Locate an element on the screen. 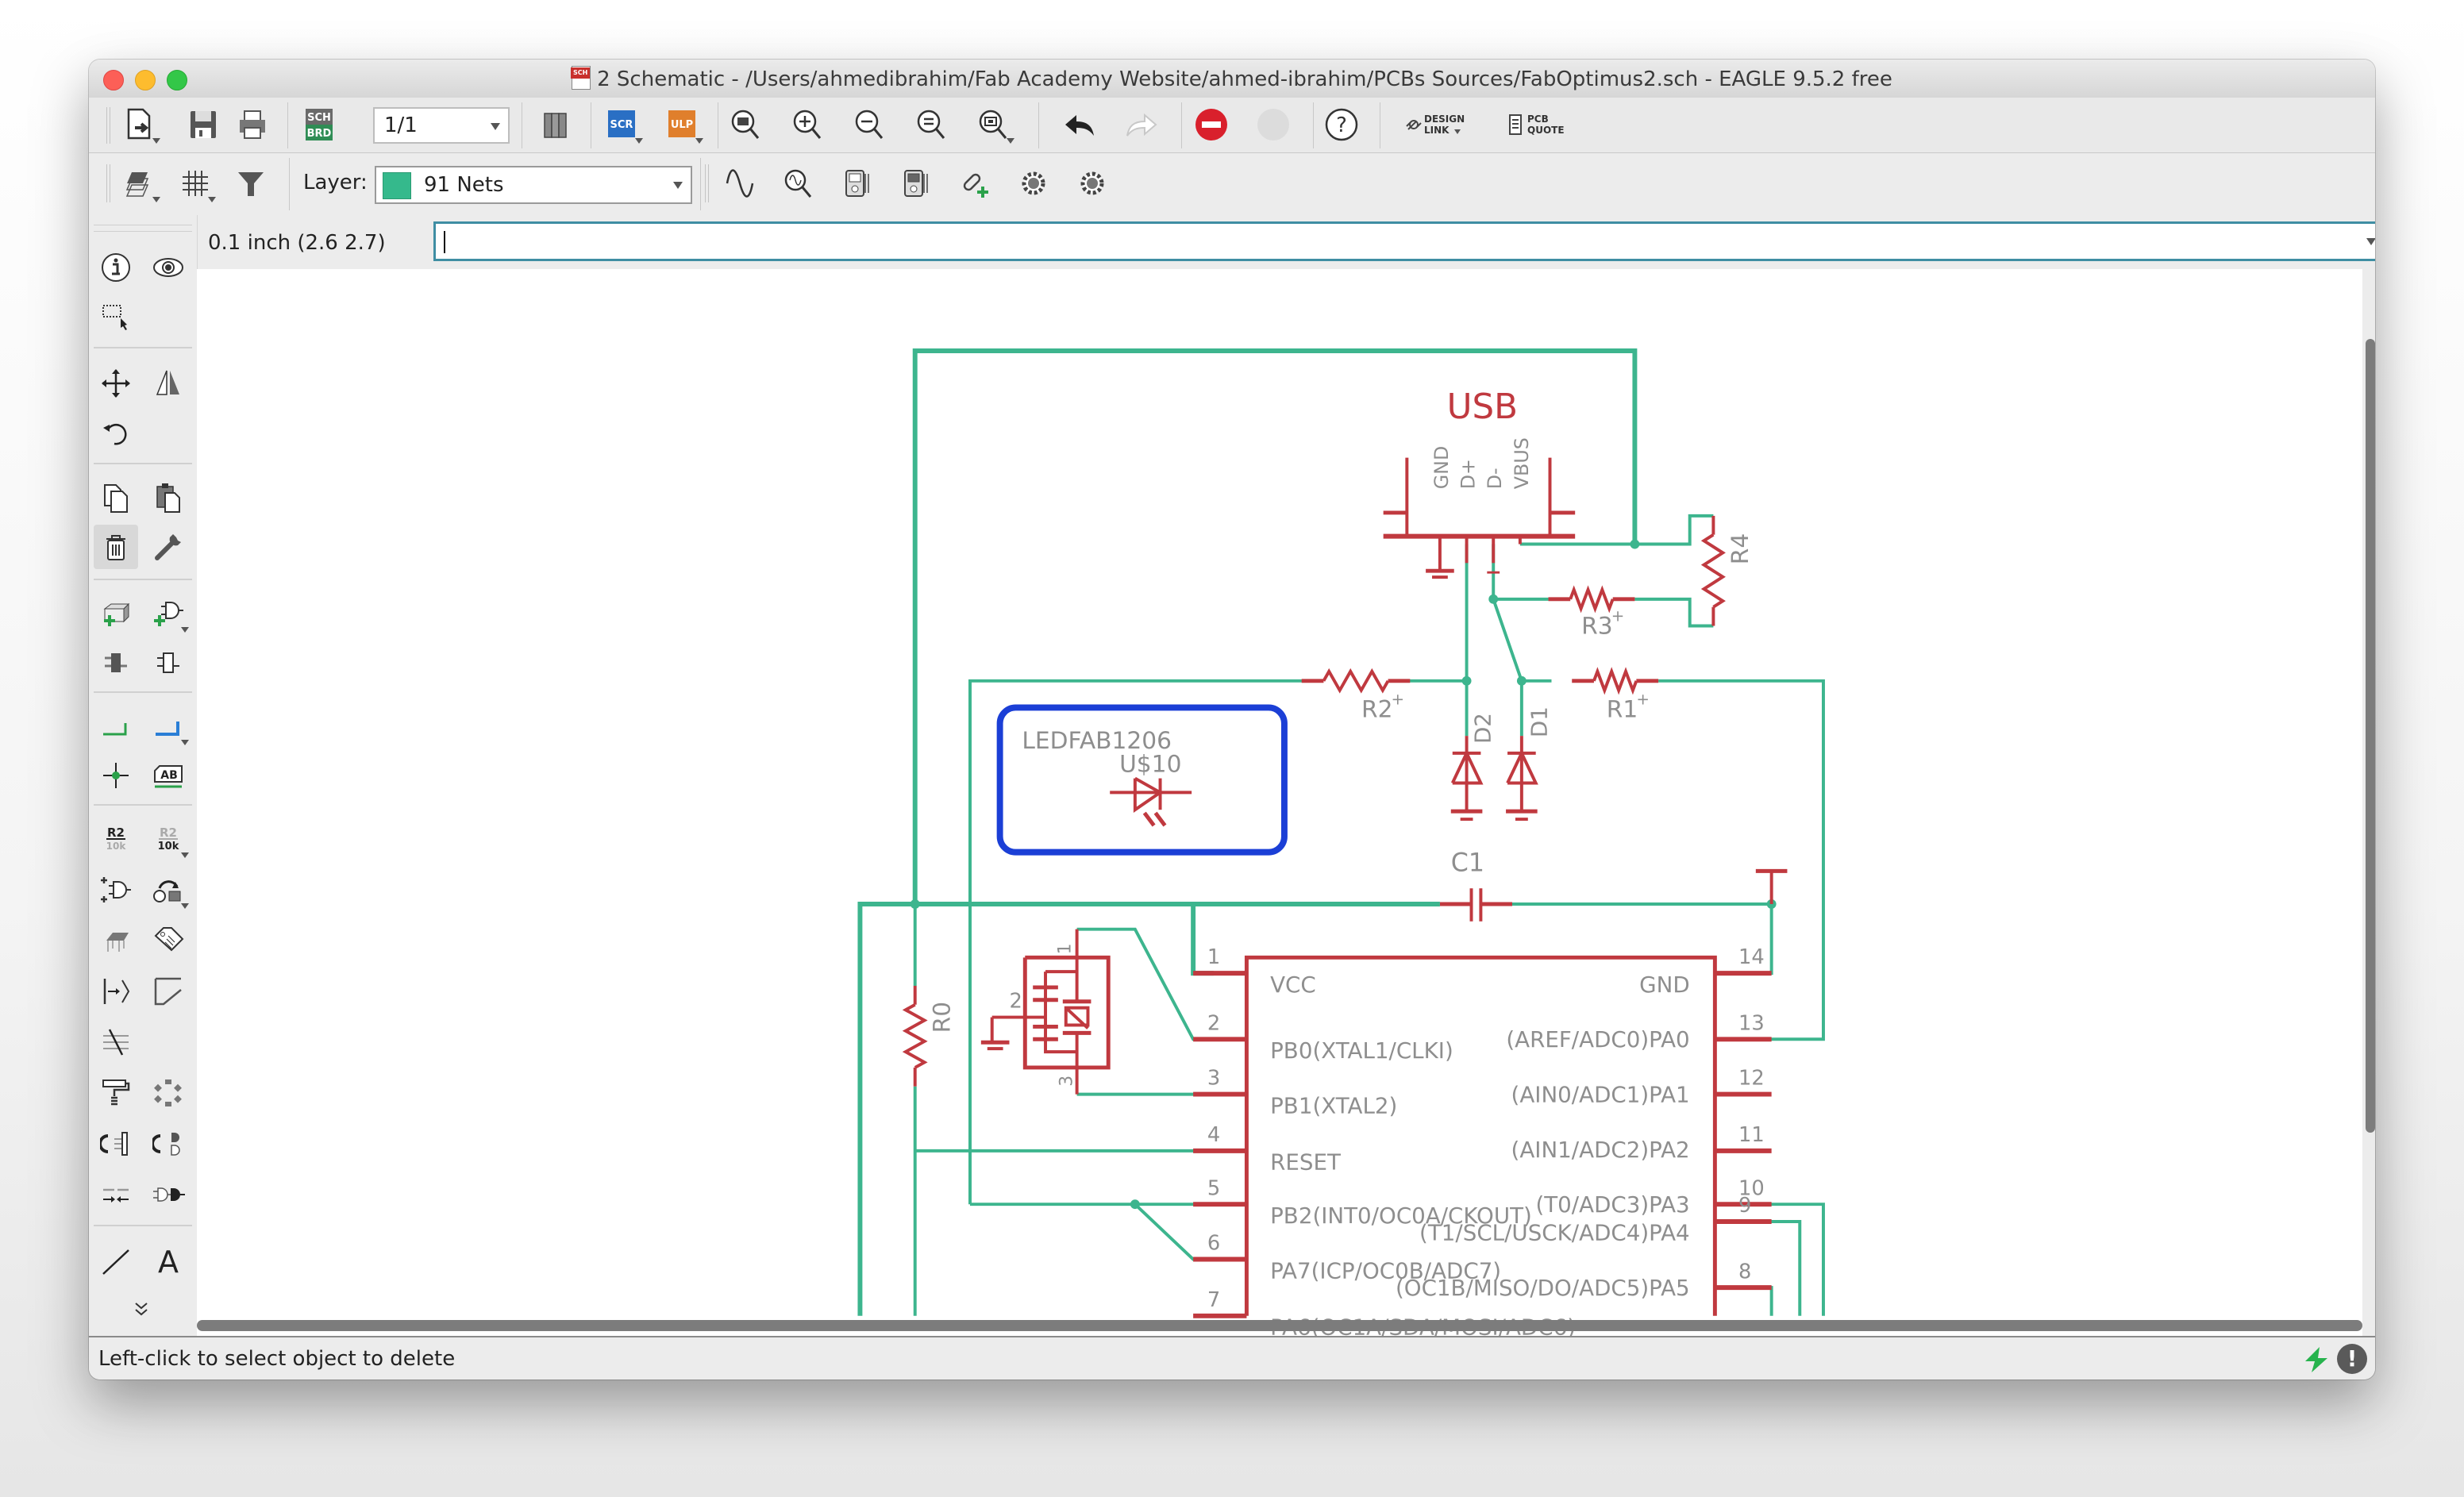 The image size is (2464, 1497). filter-button is located at coordinates (251, 183).